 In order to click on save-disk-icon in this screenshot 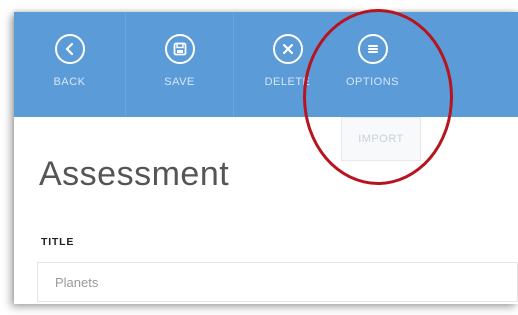, I will do `click(179, 49)`.